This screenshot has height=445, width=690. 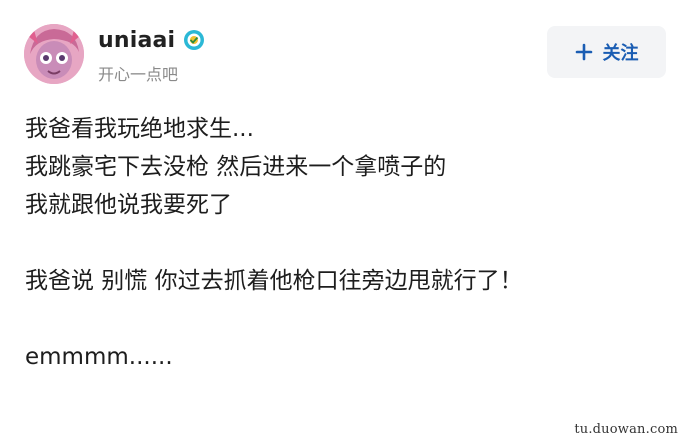 I want to click on avatar-image, so click(x=54, y=54).